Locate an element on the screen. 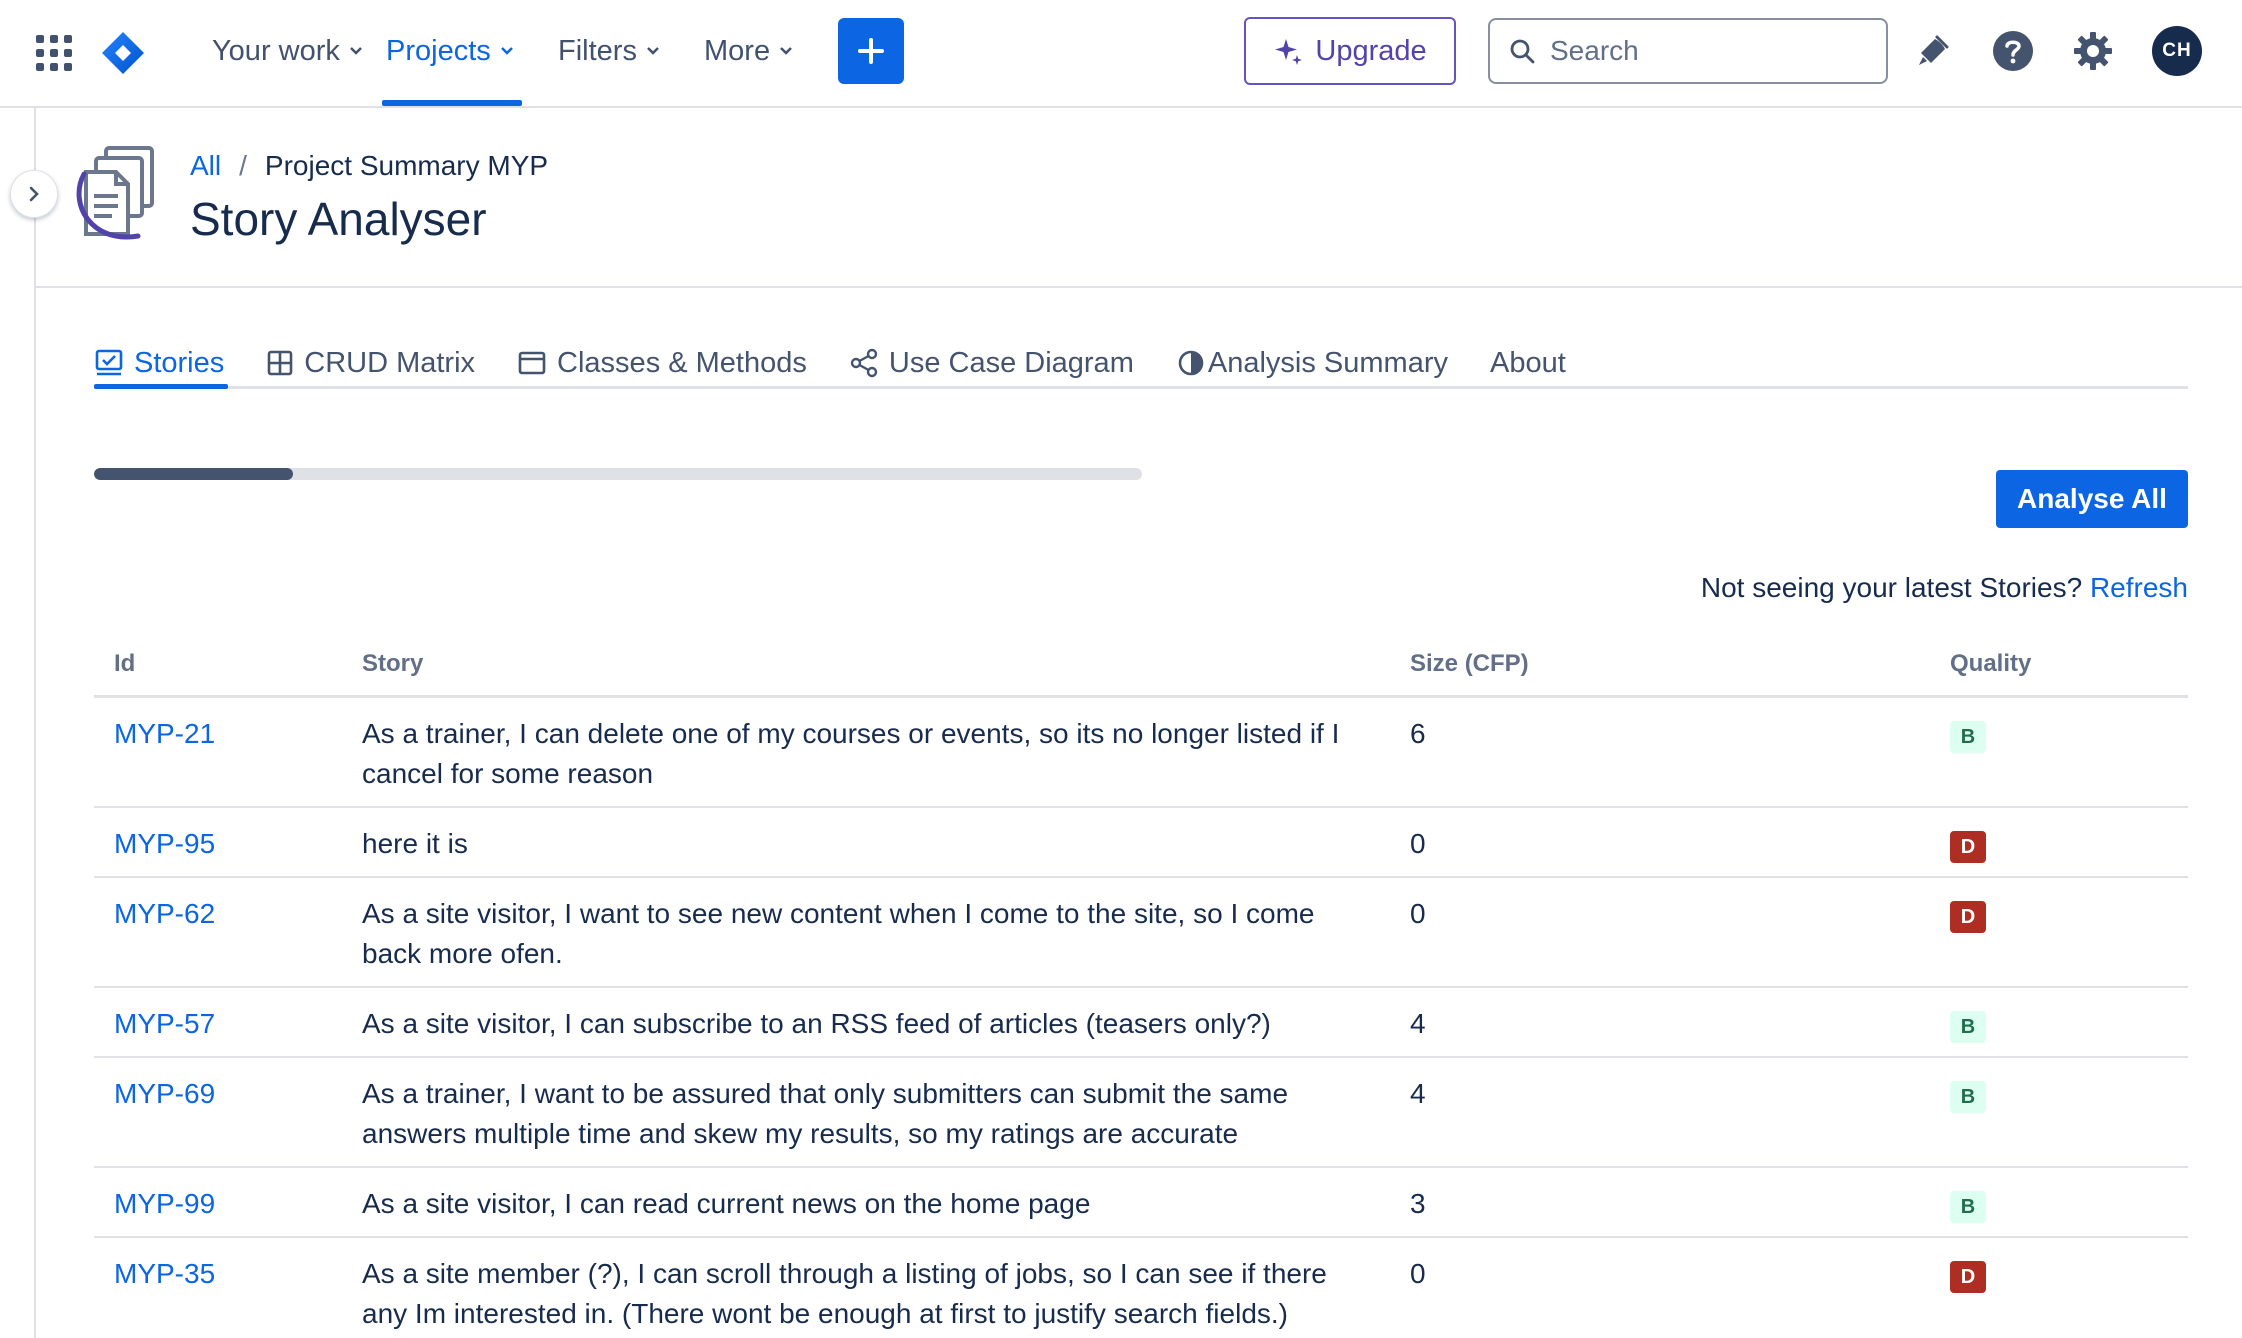 The height and width of the screenshot is (1338, 2242). header-divider is located at coordinates (1139, 287).